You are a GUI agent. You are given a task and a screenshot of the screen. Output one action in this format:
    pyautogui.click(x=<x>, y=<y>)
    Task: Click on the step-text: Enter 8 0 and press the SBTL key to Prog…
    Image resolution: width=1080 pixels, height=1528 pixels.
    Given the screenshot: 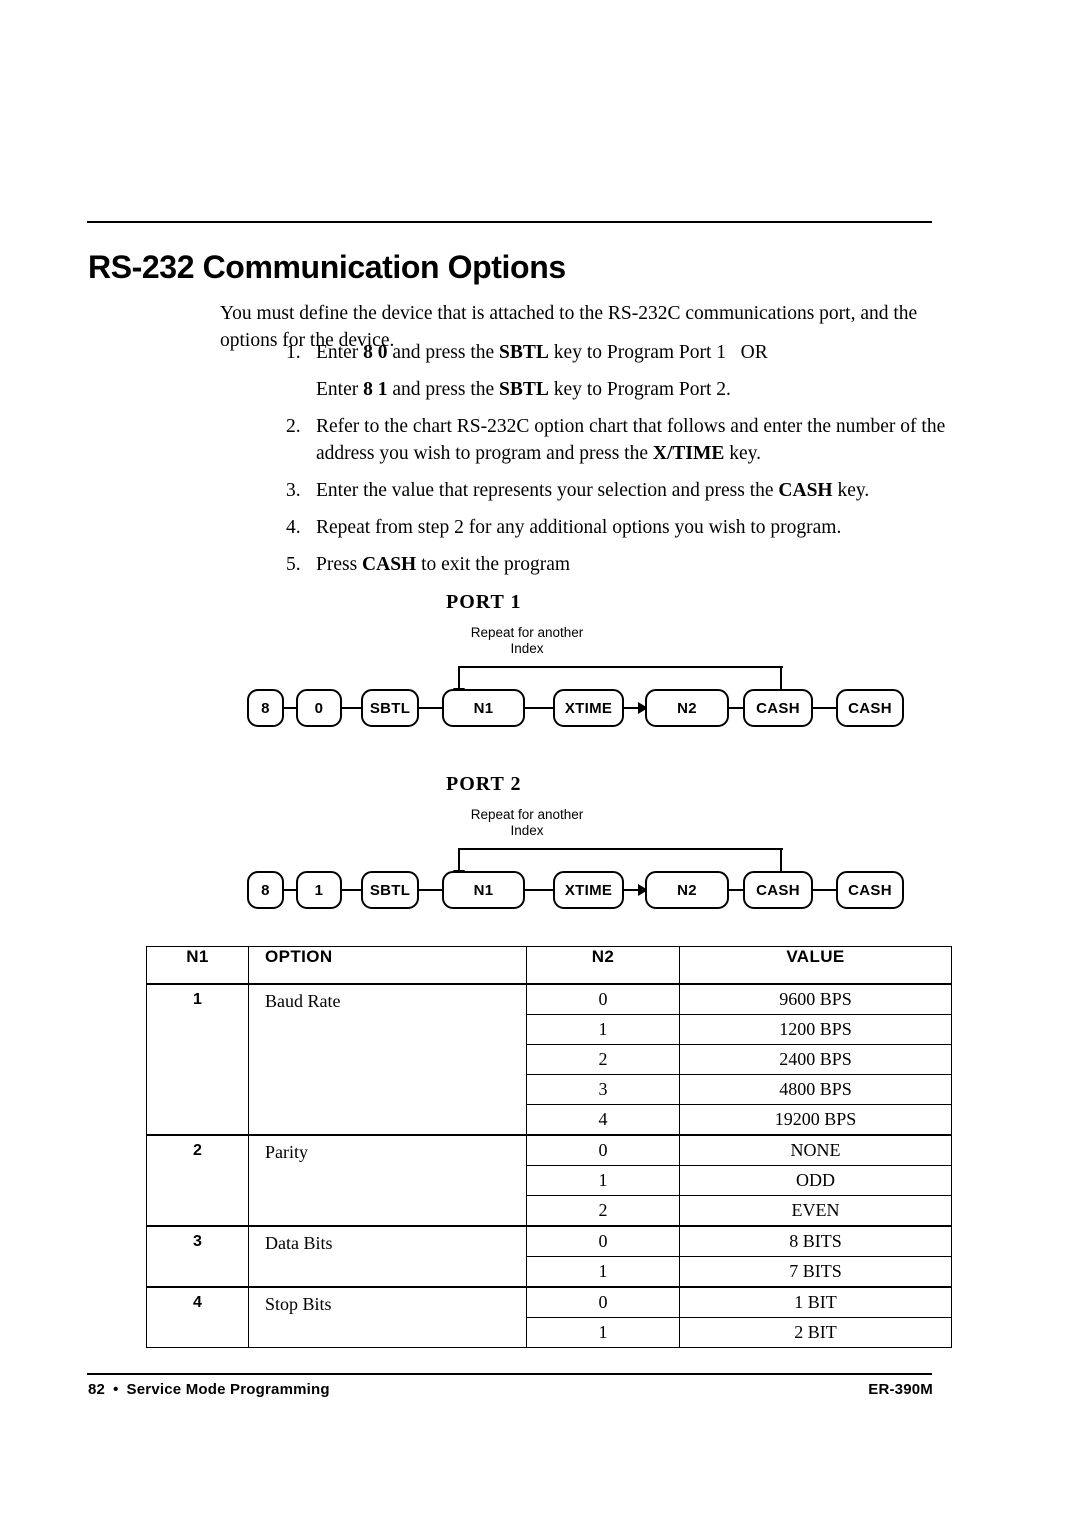 What is the action you would take?
    pyautogui.click(x=542, y=352)
    